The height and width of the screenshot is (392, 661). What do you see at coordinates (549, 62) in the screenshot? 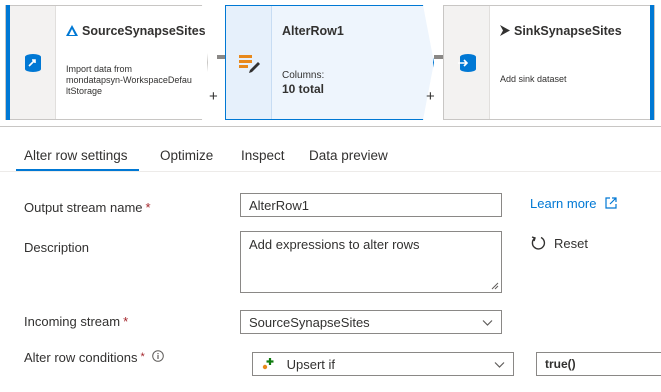
I see `sink-node: SinkSynapseSites Add sink dataset` at bounding box center [549, 62].